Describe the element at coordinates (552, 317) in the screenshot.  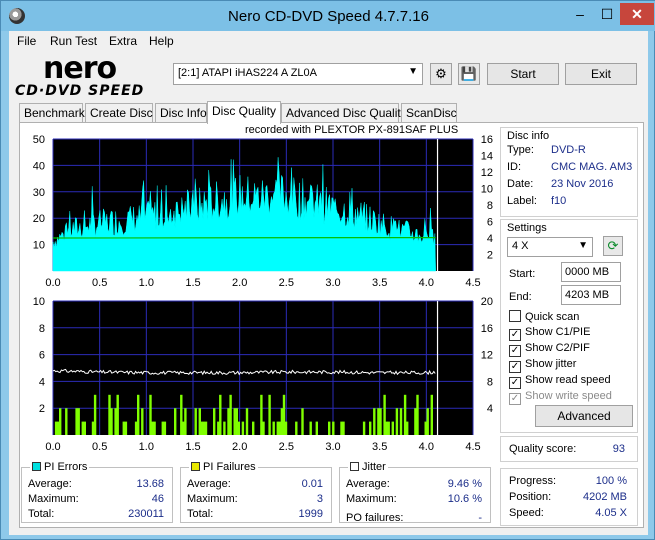
I see `checkbox-label: Quick scan` at that location.